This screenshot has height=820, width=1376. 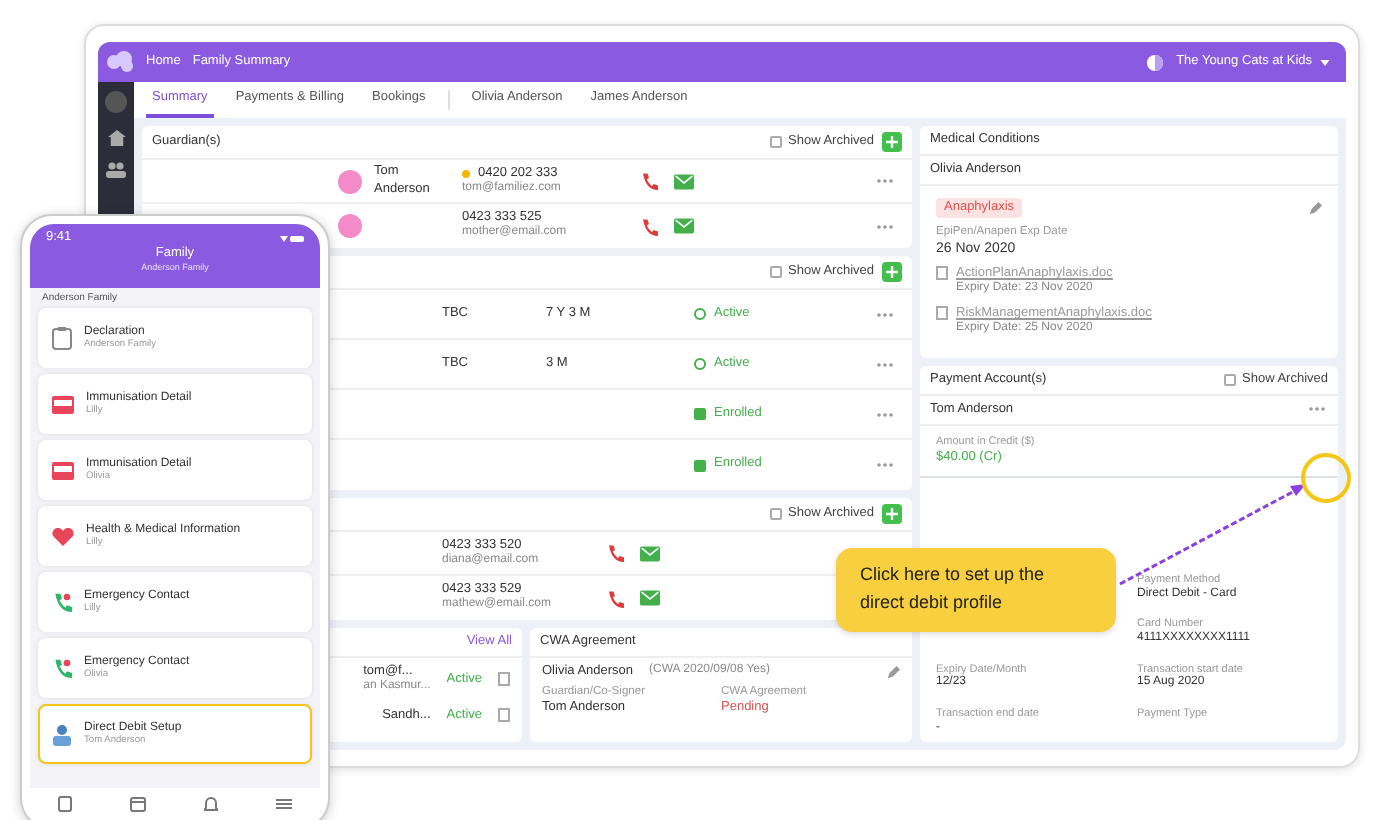 What do you see at coordinates (63, 536) in the screenshot?
I see `heart-icon` at bounding box center [63, 536].